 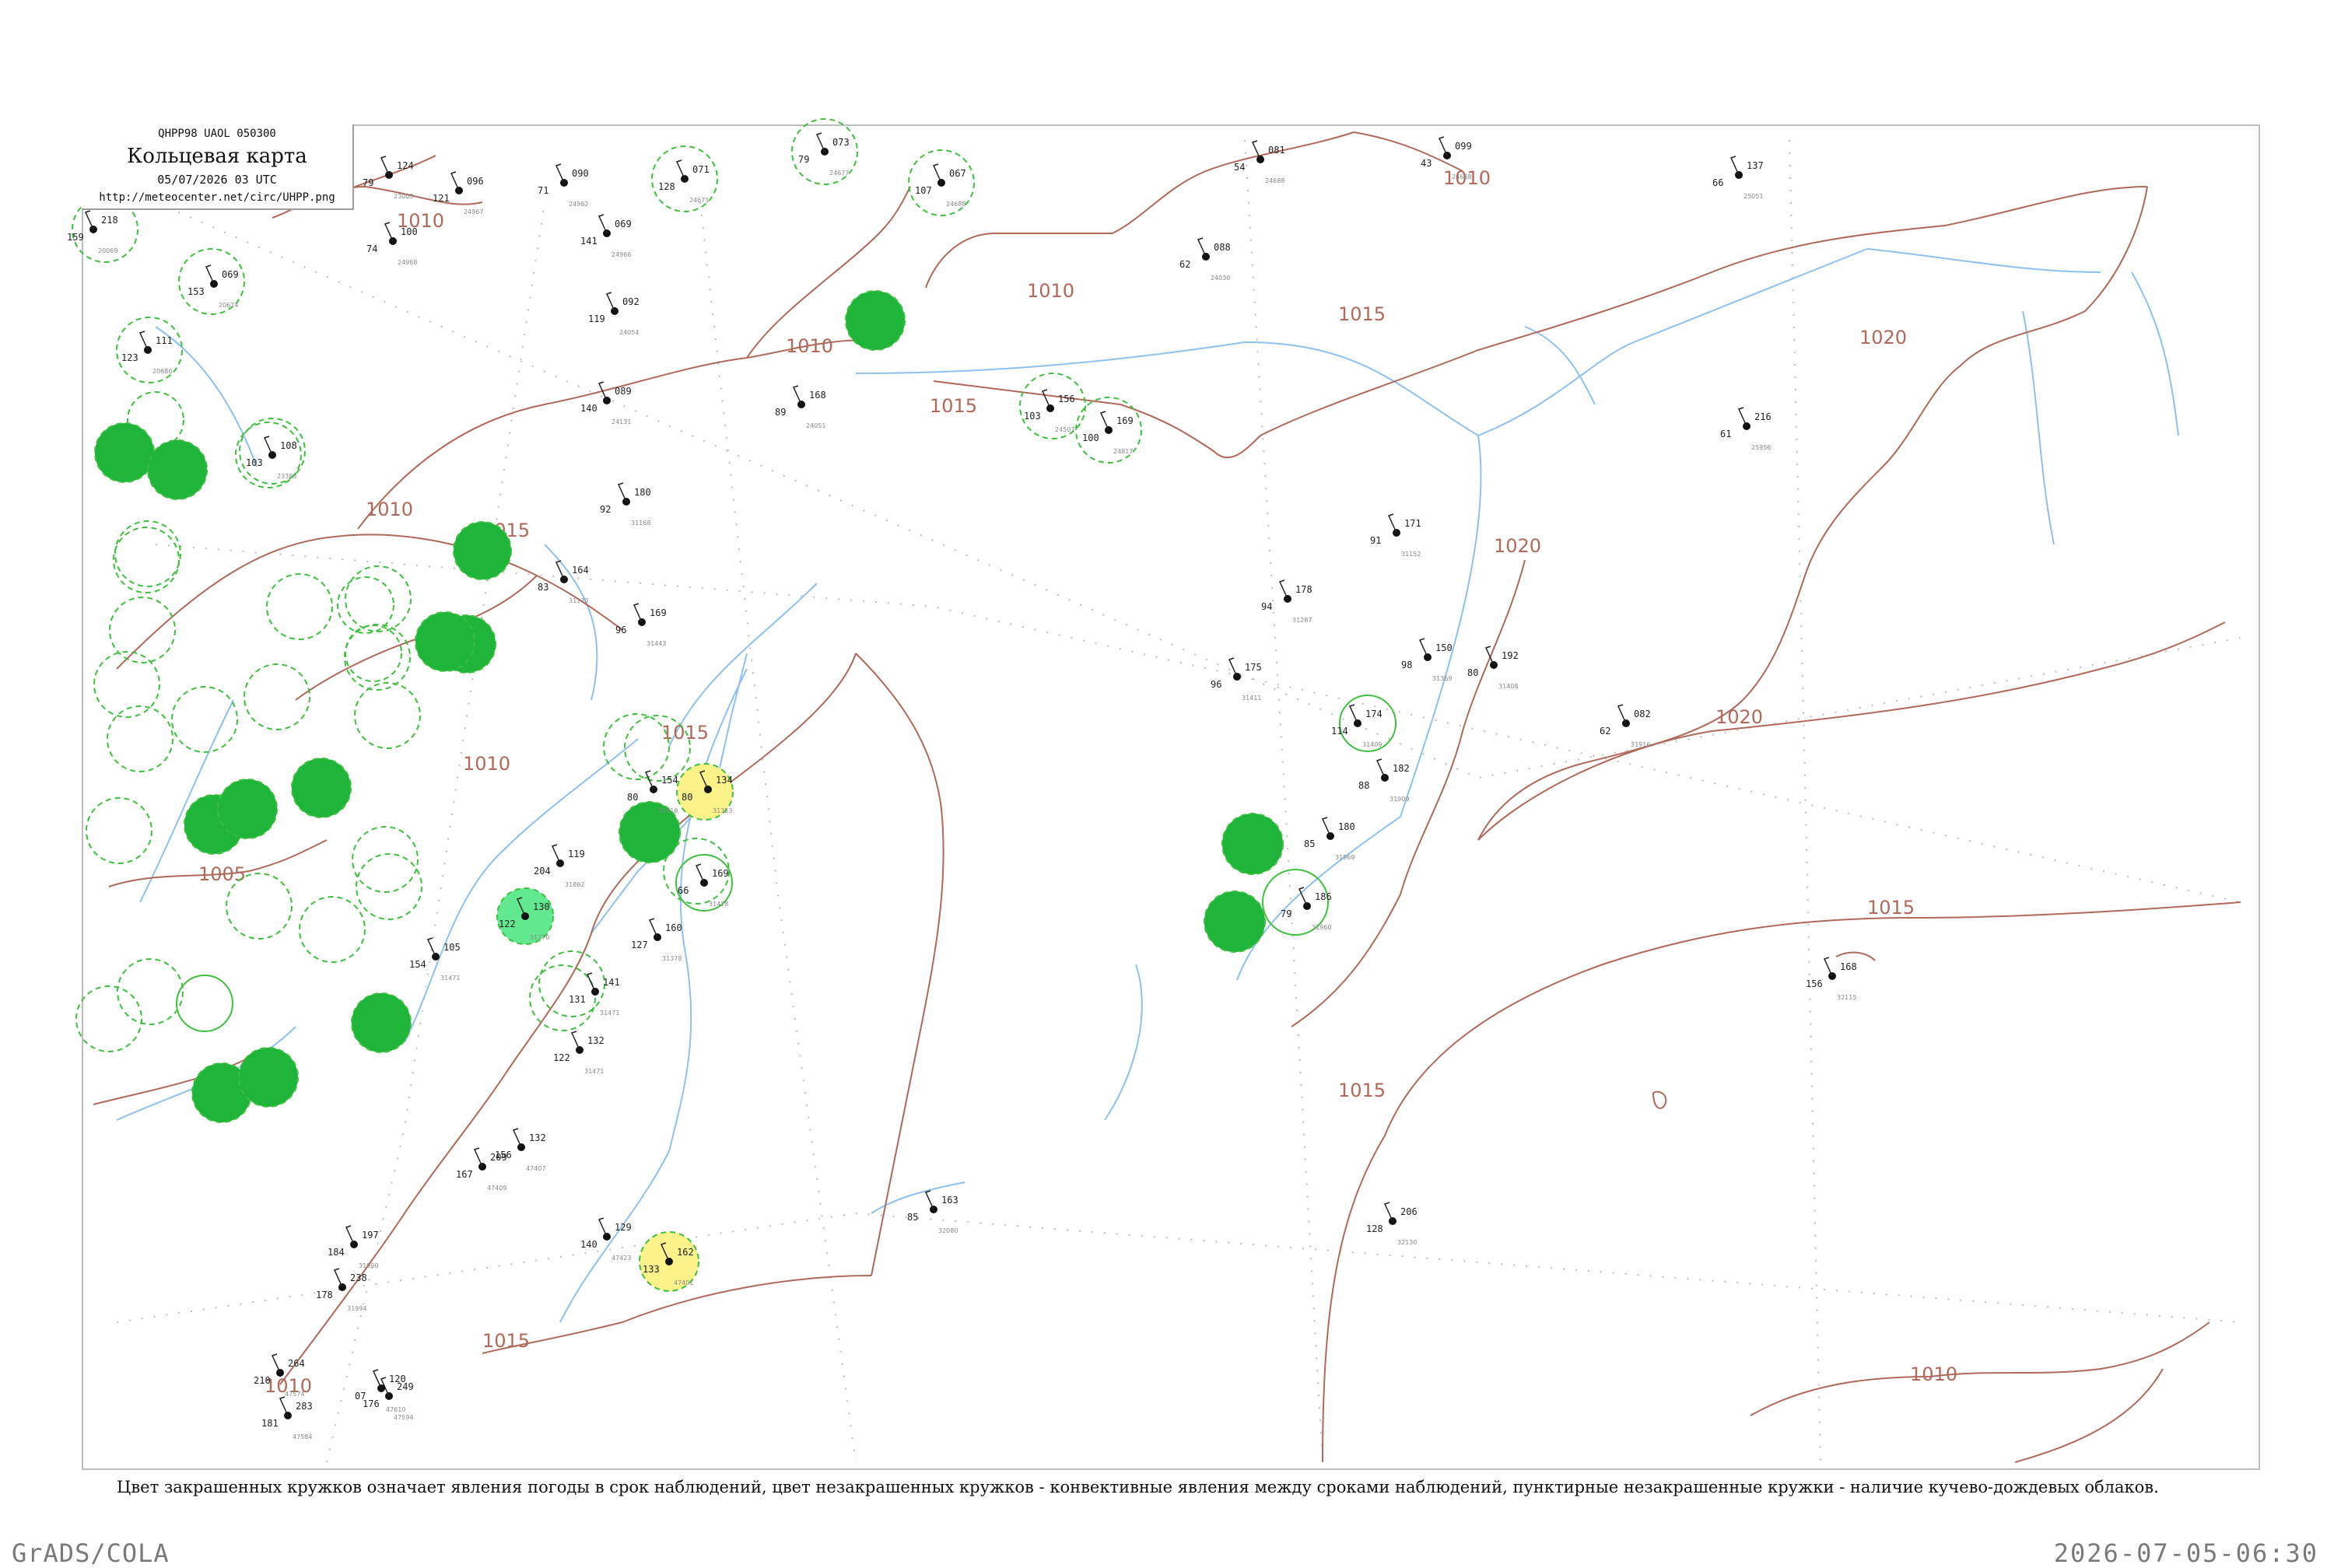 I want to click on station-pressure: 156, so click(x=1066, y=399).